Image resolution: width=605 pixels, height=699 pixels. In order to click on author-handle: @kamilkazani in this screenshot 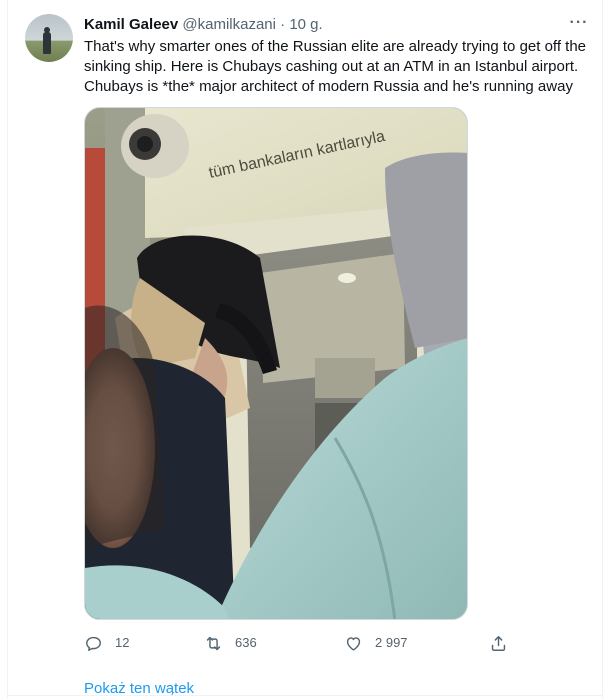, I will do `click(229, 24)`.